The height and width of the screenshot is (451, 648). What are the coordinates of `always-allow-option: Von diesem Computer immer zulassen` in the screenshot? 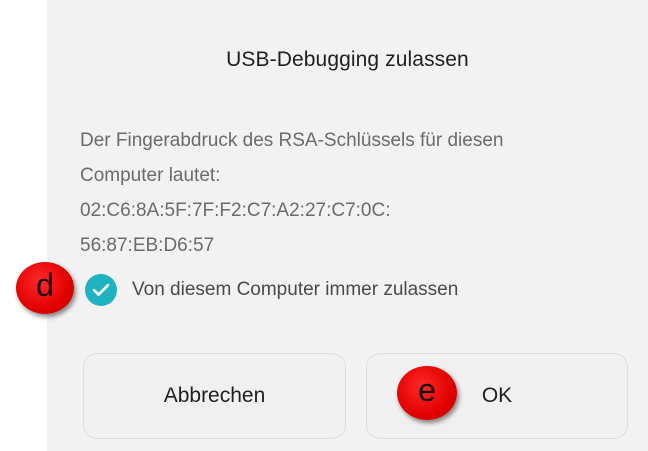 It's located at (271, 290).